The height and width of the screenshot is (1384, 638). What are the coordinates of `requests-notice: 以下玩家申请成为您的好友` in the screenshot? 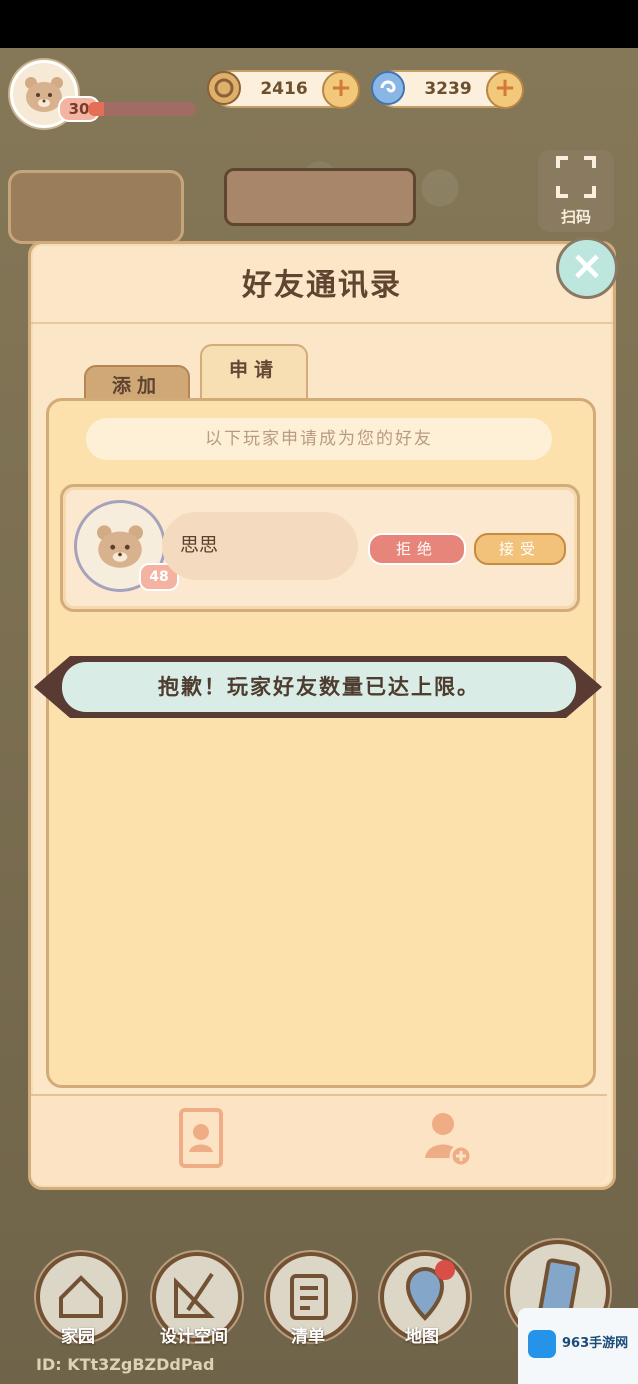 It's located at (319, 439).